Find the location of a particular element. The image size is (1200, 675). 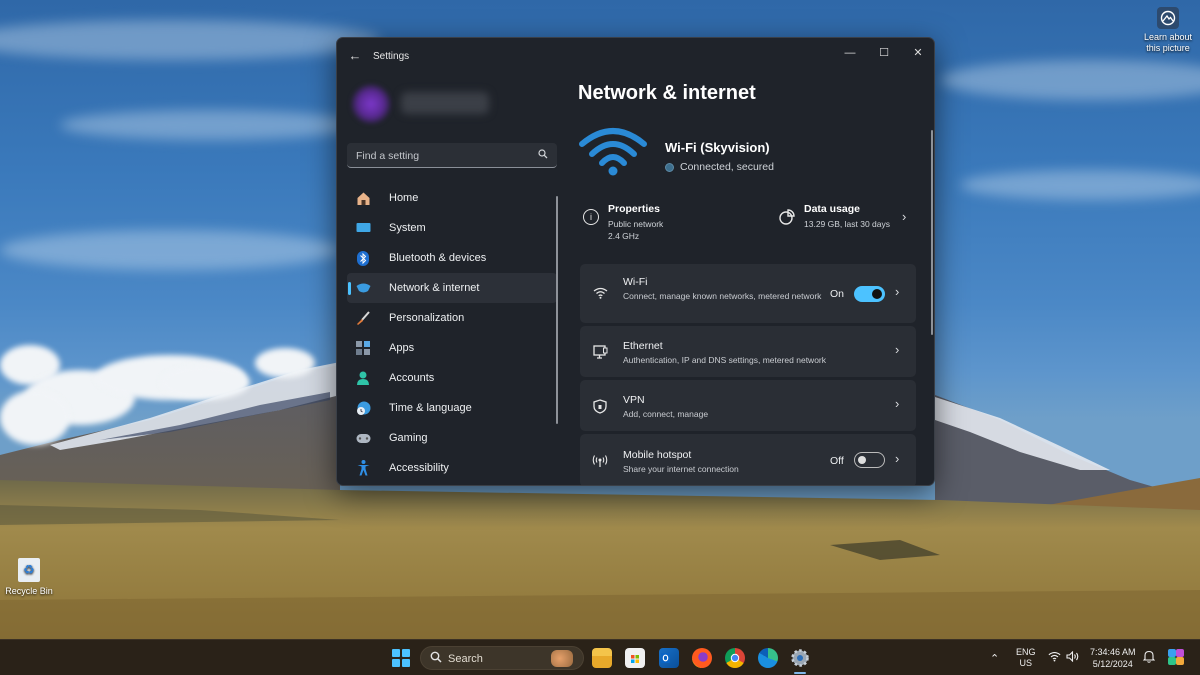

find-setting-input: Find a setting is located at coordinates (452, 155).